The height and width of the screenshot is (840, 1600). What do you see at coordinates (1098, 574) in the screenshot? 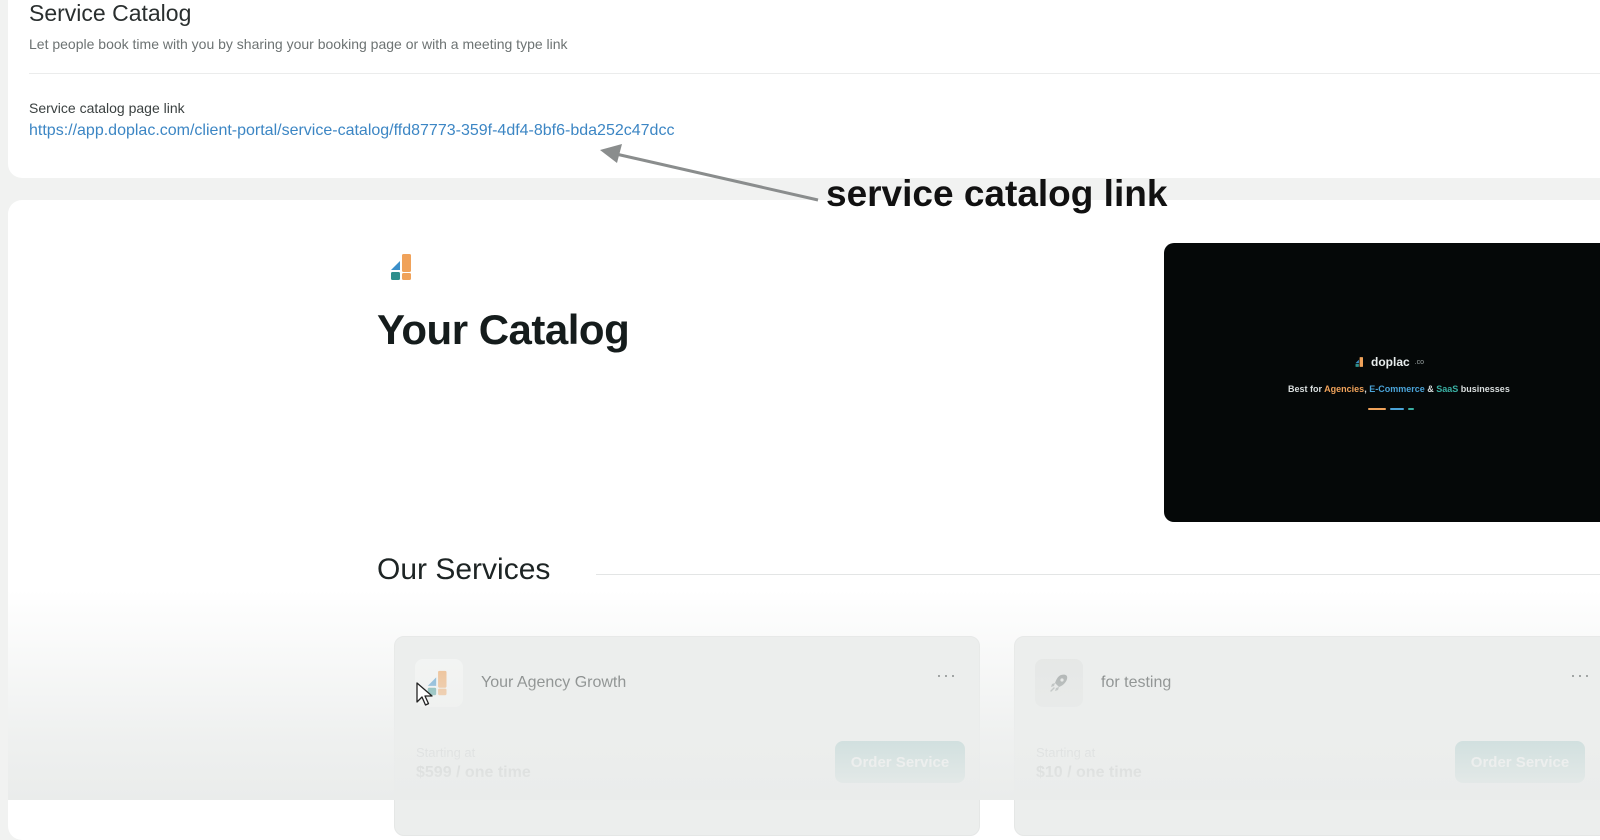
I see `section-divider` at bounding box center [1098, 574].